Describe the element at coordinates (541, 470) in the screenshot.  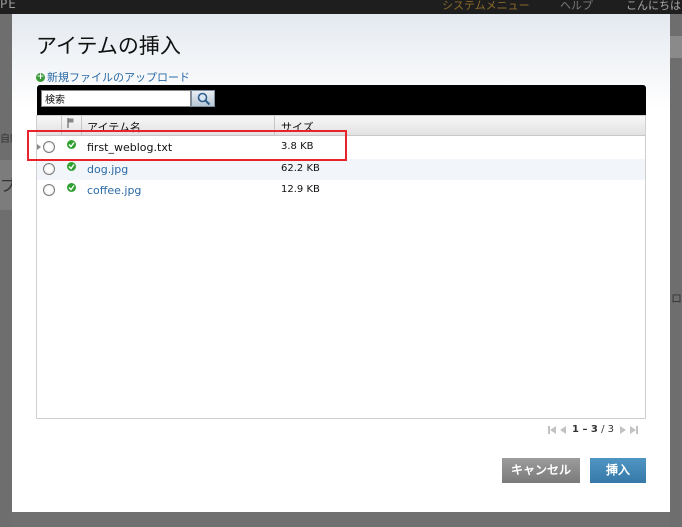
I see `cancel-button: キャンセル` at that location.